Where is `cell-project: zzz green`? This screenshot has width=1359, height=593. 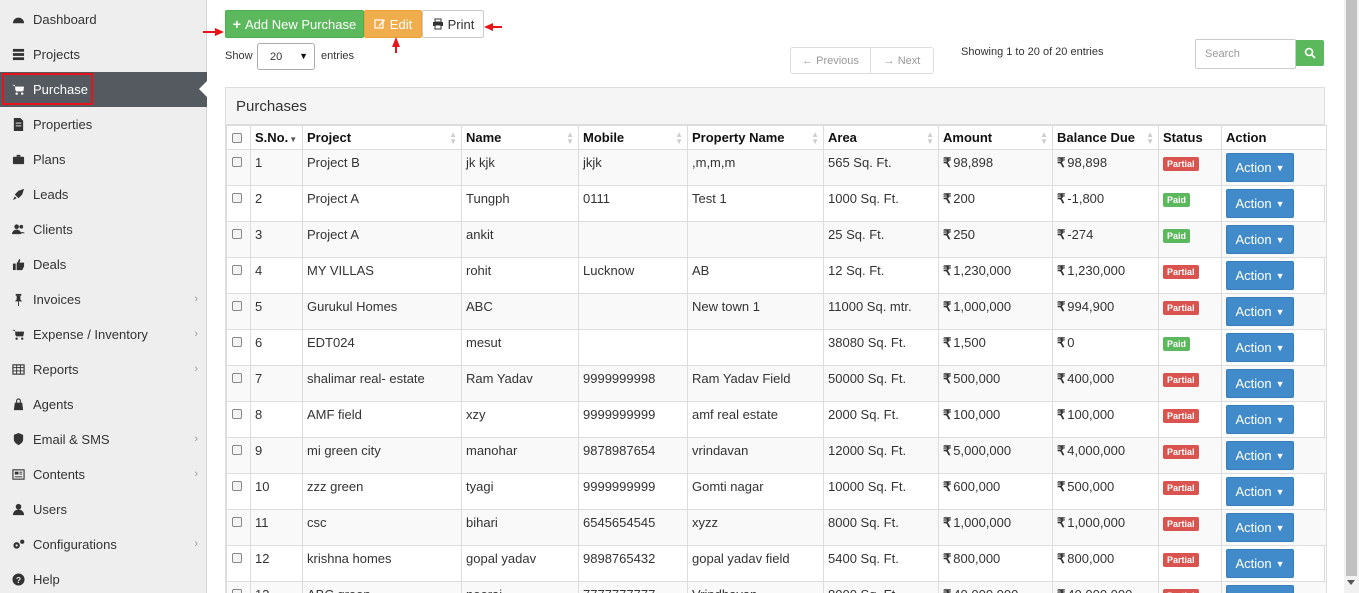 cell-project: zzz green is located at coordinates (382, 491).